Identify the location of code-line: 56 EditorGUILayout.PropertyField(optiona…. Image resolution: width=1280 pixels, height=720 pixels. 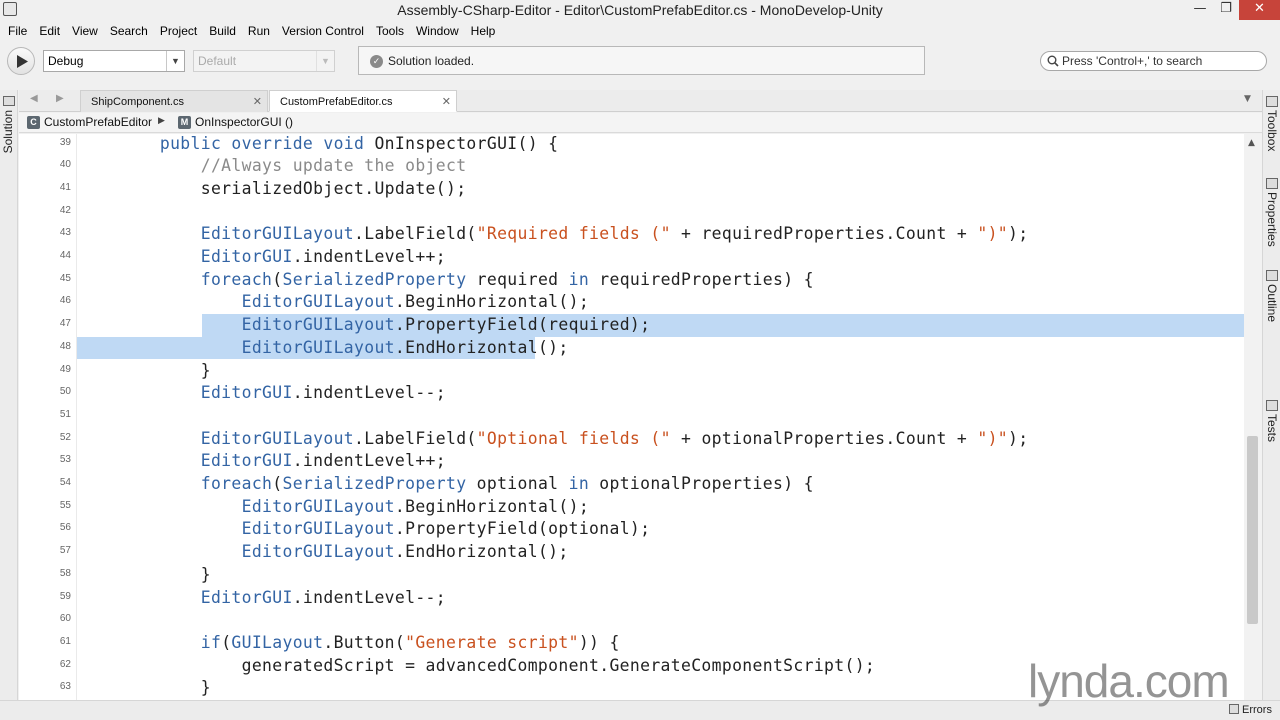
(631, 529).